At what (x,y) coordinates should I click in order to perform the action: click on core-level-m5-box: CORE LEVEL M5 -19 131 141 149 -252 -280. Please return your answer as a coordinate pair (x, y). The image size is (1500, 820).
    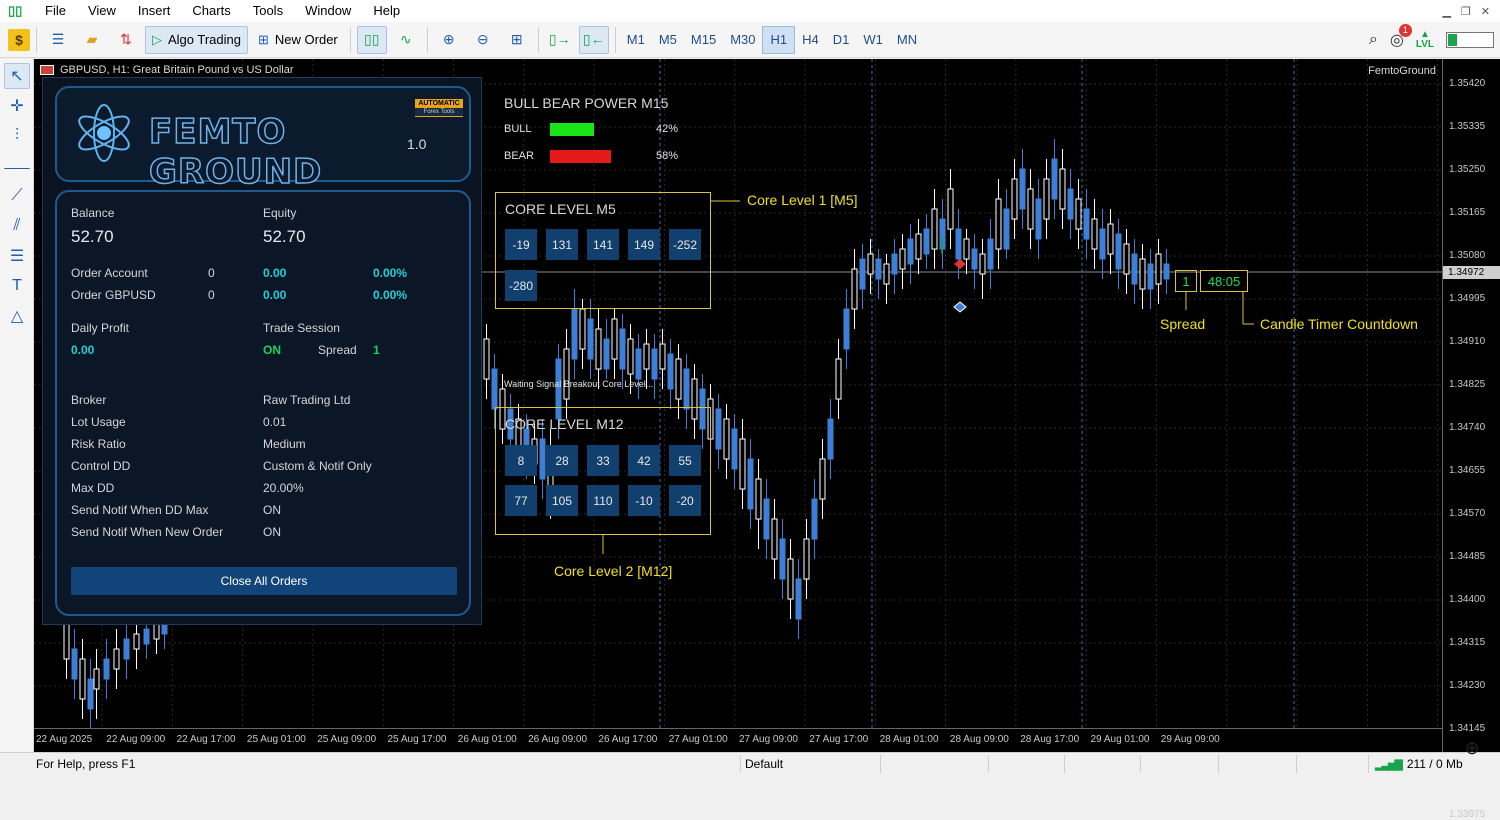
    Looking at the image, I should click on (603, 250).